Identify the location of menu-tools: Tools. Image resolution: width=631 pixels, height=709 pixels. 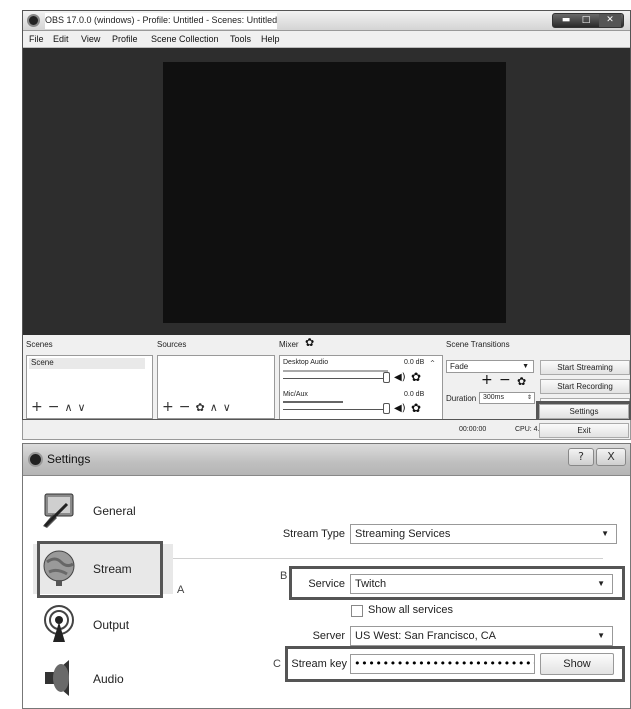
(240, 39).